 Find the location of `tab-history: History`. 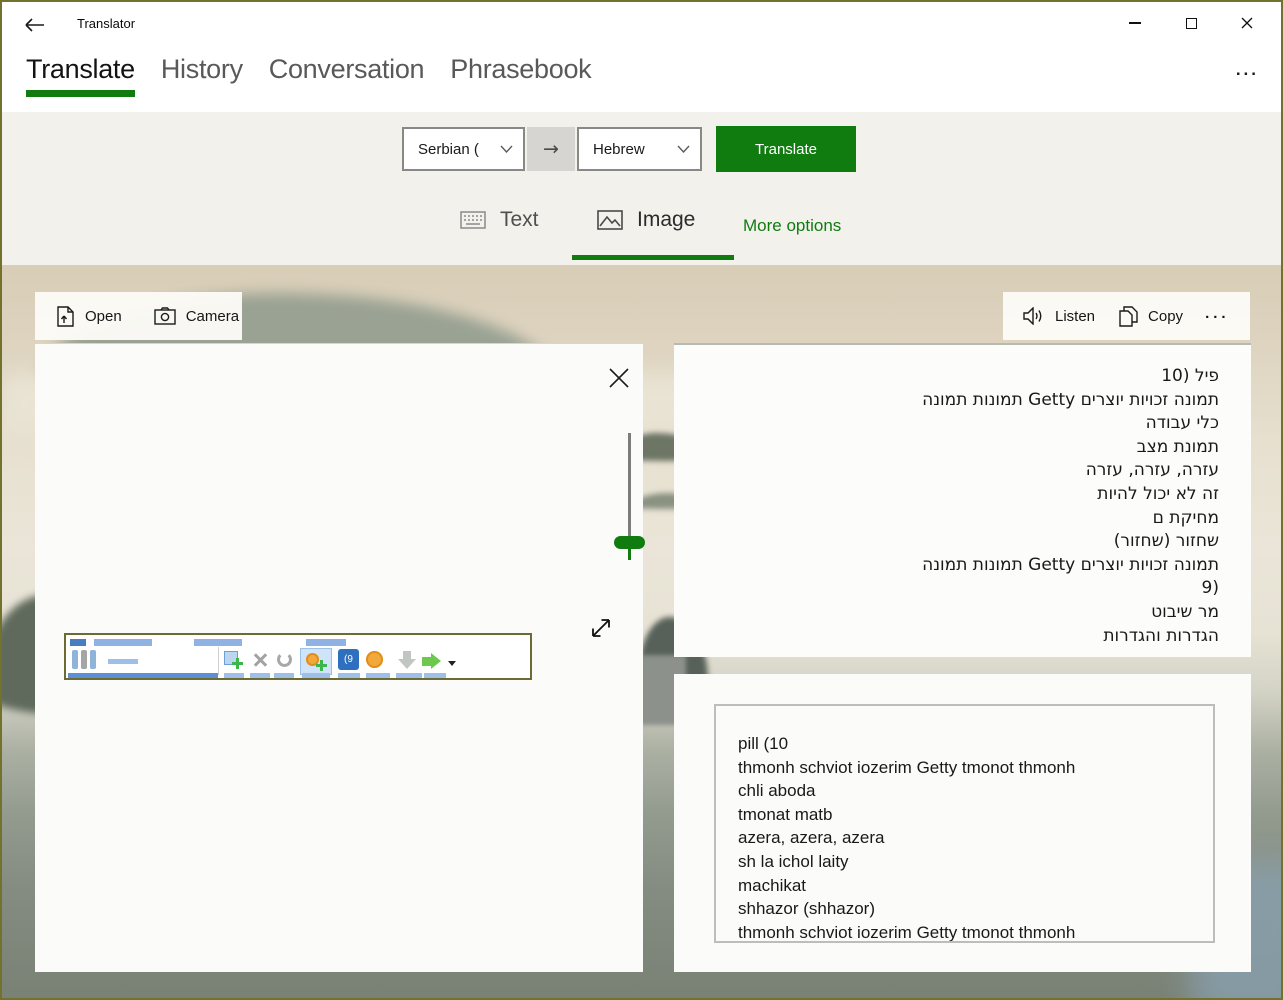

tab-history: History is located at coordinates (202, 73).